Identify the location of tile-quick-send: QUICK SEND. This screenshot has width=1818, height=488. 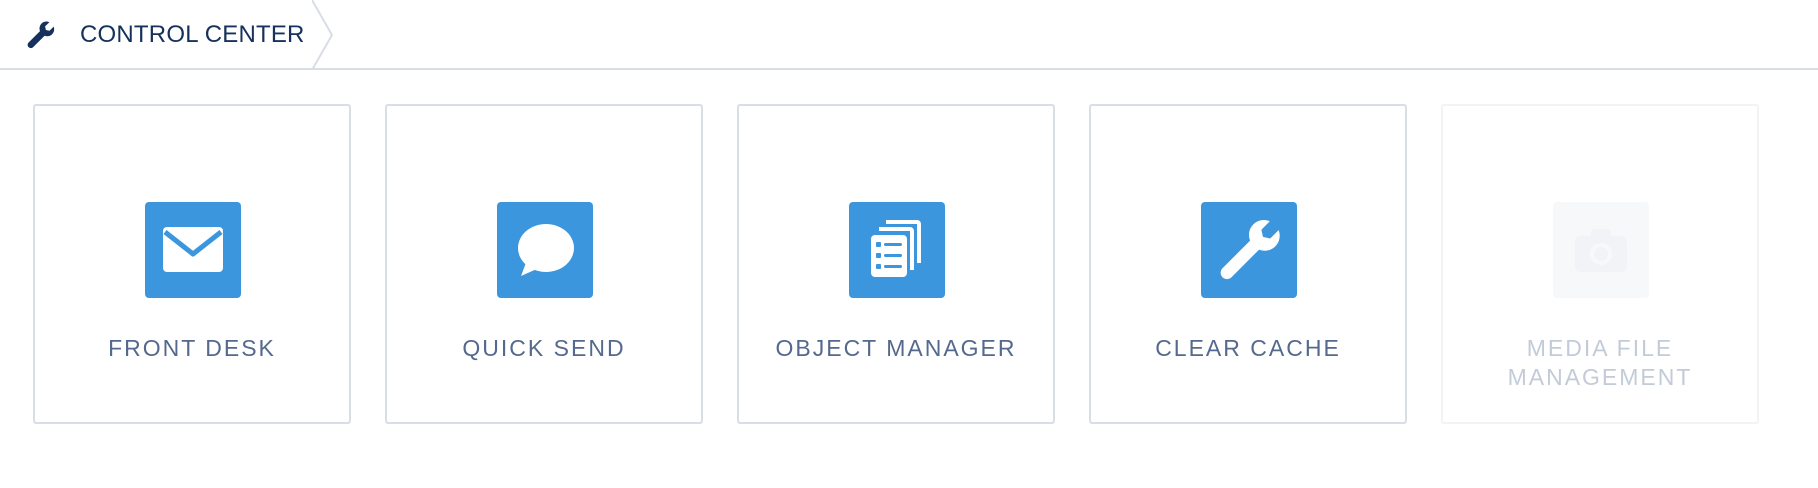
(544, 264).